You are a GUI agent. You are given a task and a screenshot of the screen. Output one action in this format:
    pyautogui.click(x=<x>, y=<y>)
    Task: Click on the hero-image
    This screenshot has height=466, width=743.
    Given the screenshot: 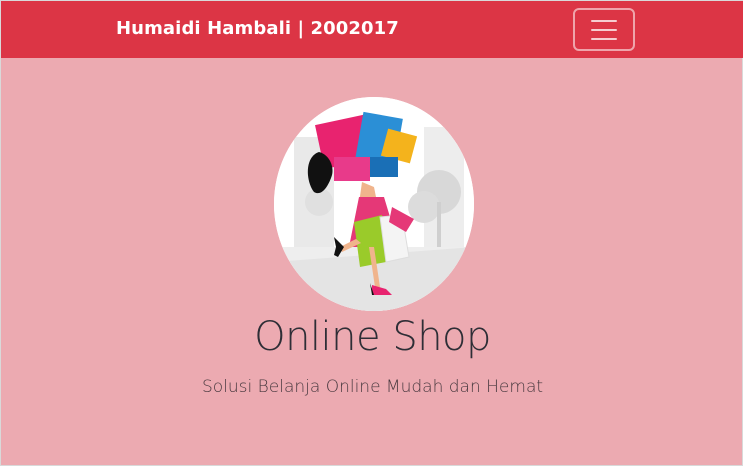 What is the action you would take?
    pyautogui.click(x=374, y=204)
    